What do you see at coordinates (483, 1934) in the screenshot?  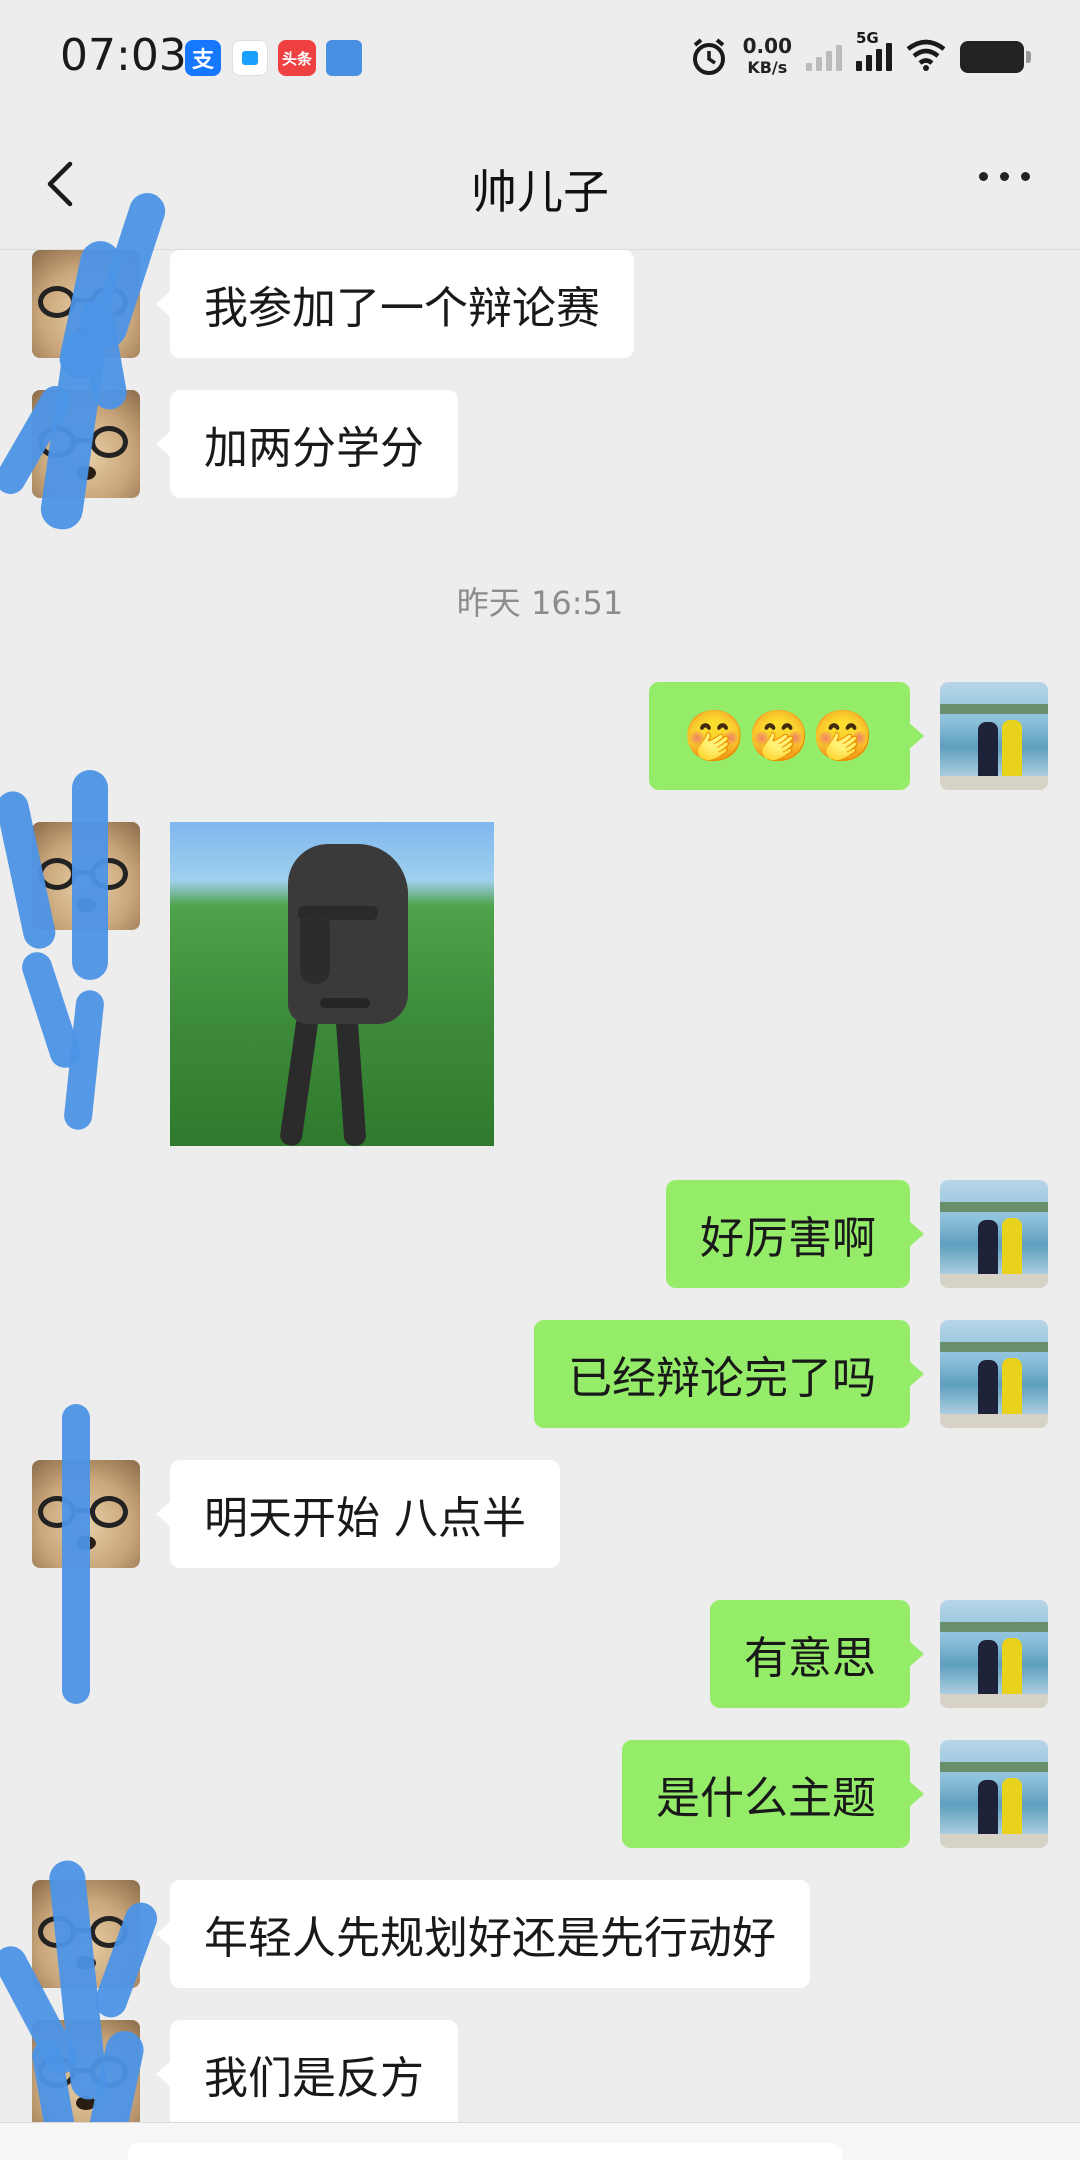 I see `message-bubble: 年轻人先规划好还是先行动好` at bounding box center [483, 1934].